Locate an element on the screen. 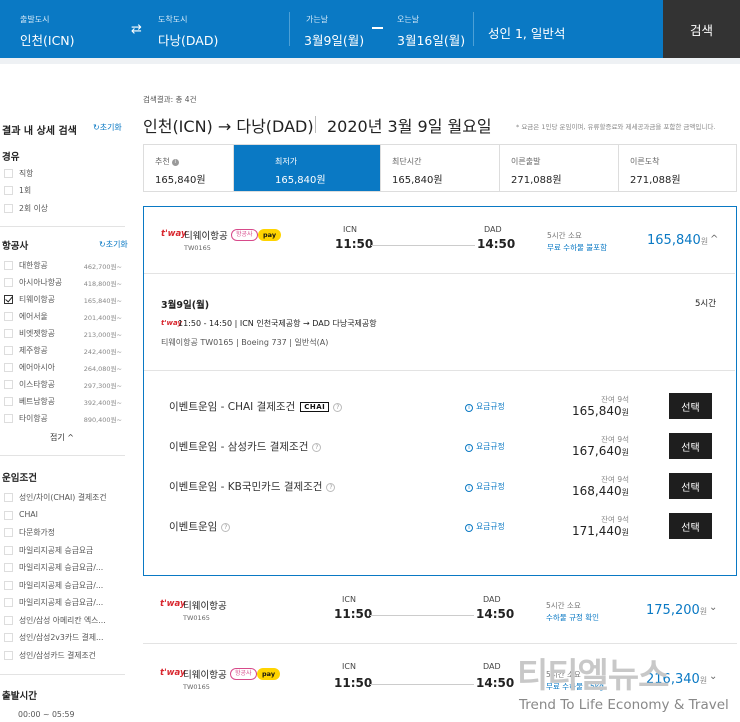  fare-condition-option: 성인/삼성카드 결제조건 is located at coordinates (65, 656).